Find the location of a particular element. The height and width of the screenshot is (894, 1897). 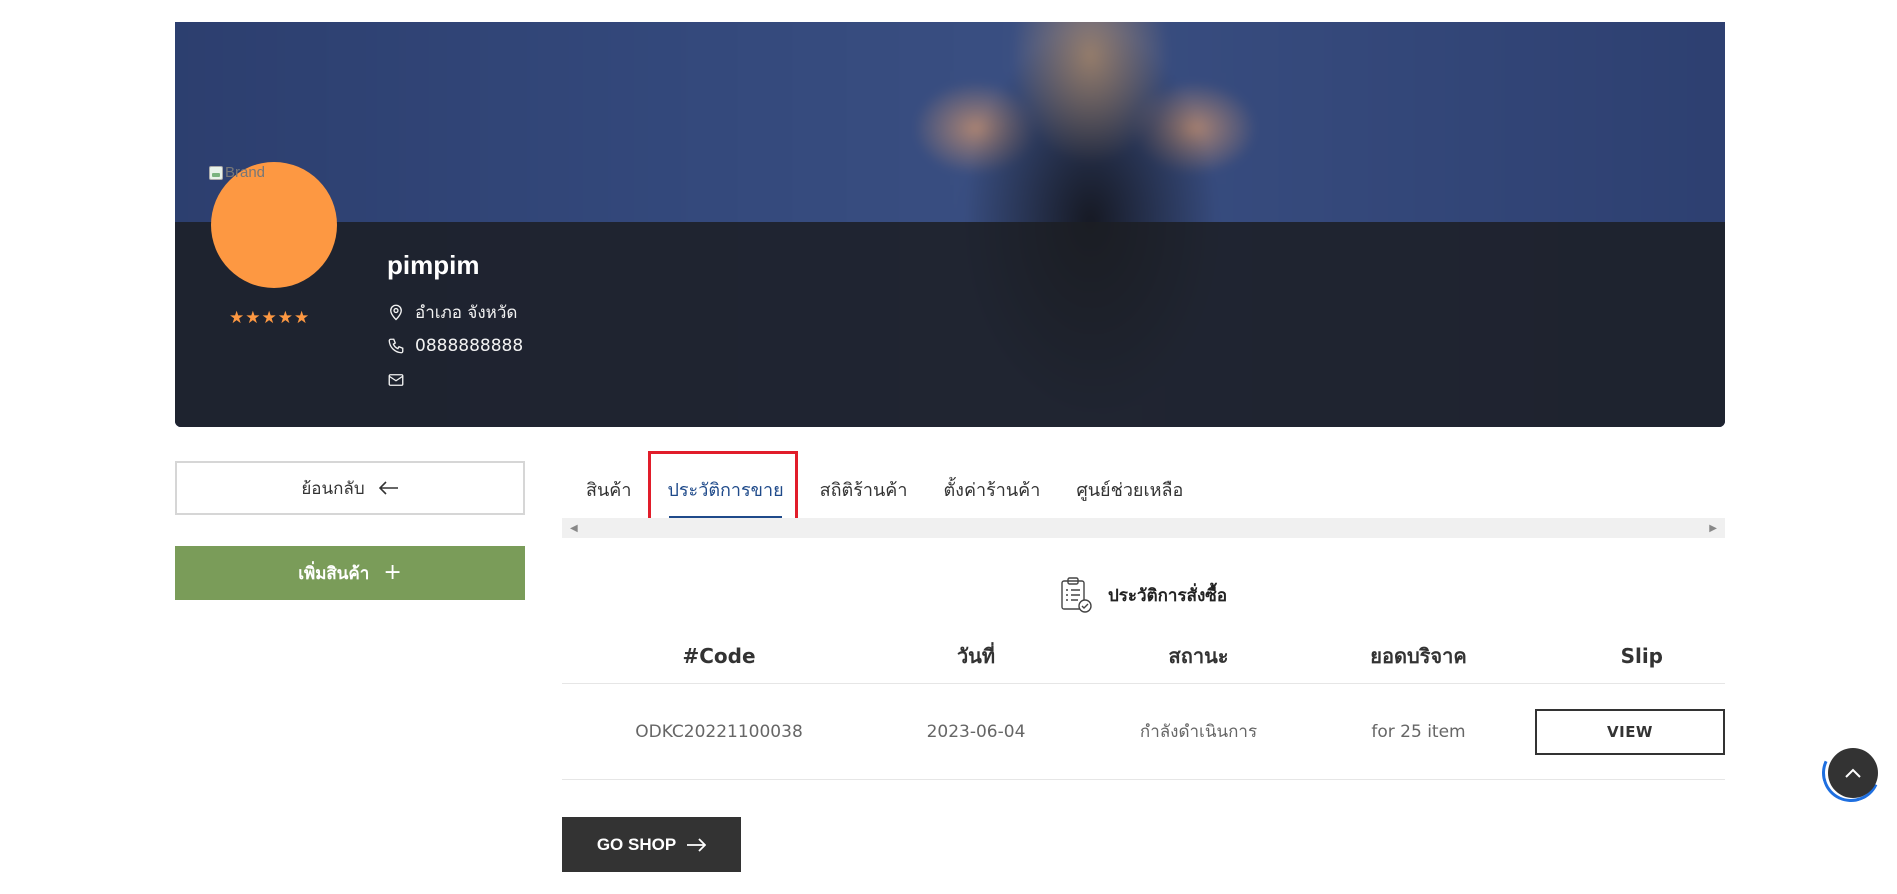

column-header-code: #Code is located at coordinates (719, 655).